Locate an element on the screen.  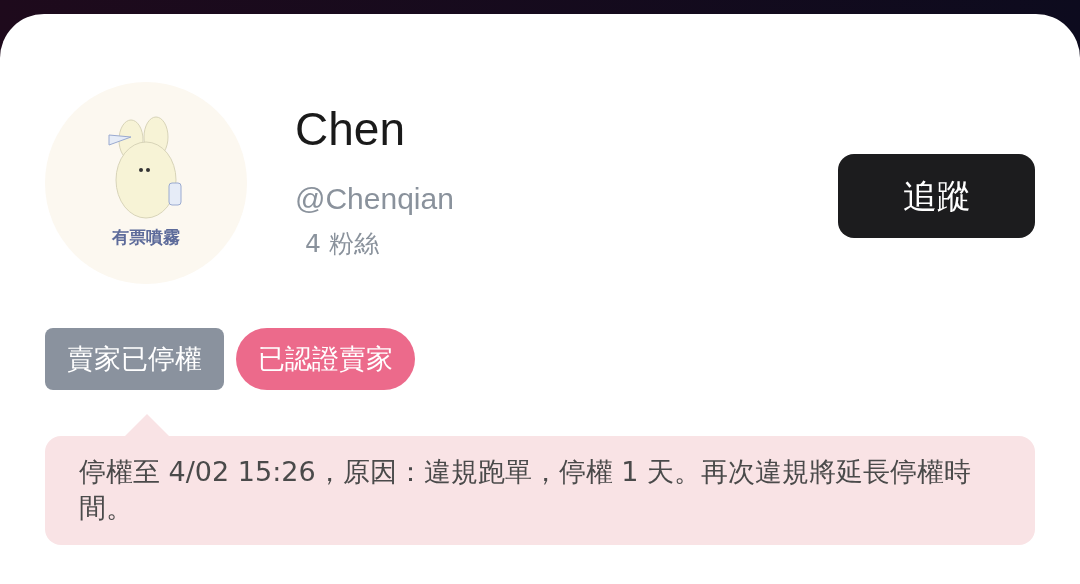
profile-handle: @Chenqian is located at coordinates (374, 199).